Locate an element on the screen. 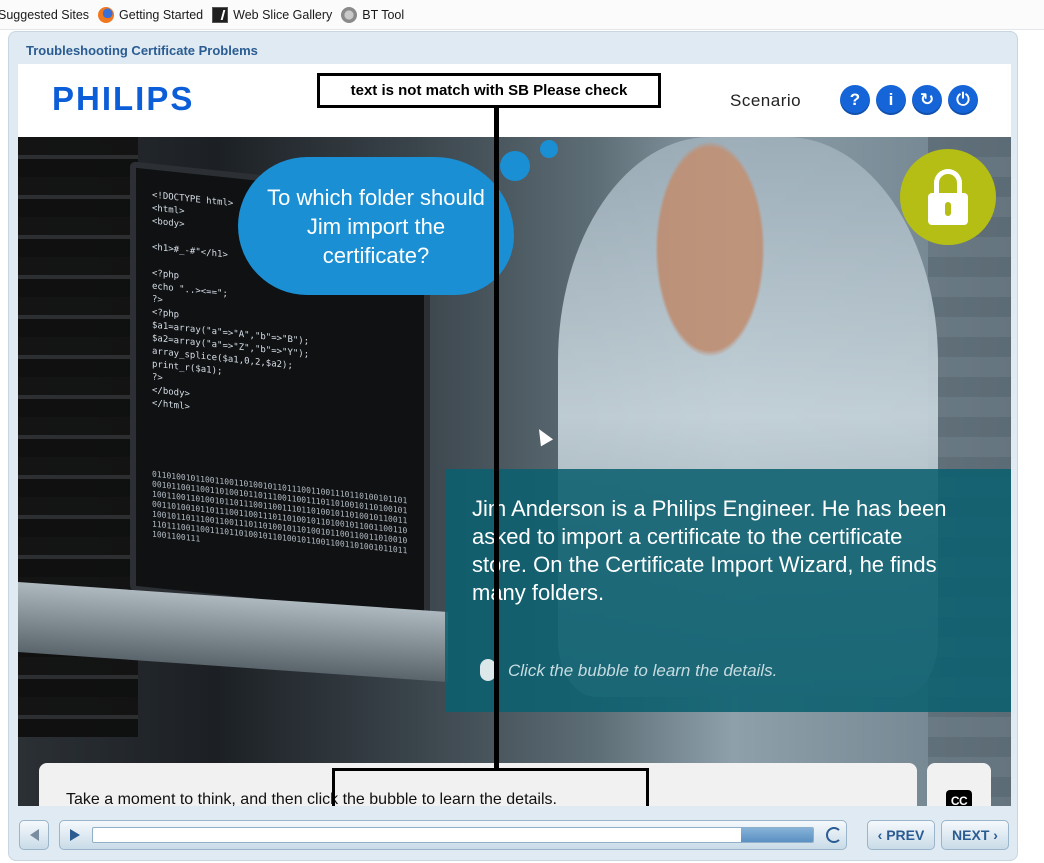 The image size is (1044, 863). lock-body is located at coordinates (948, 209).